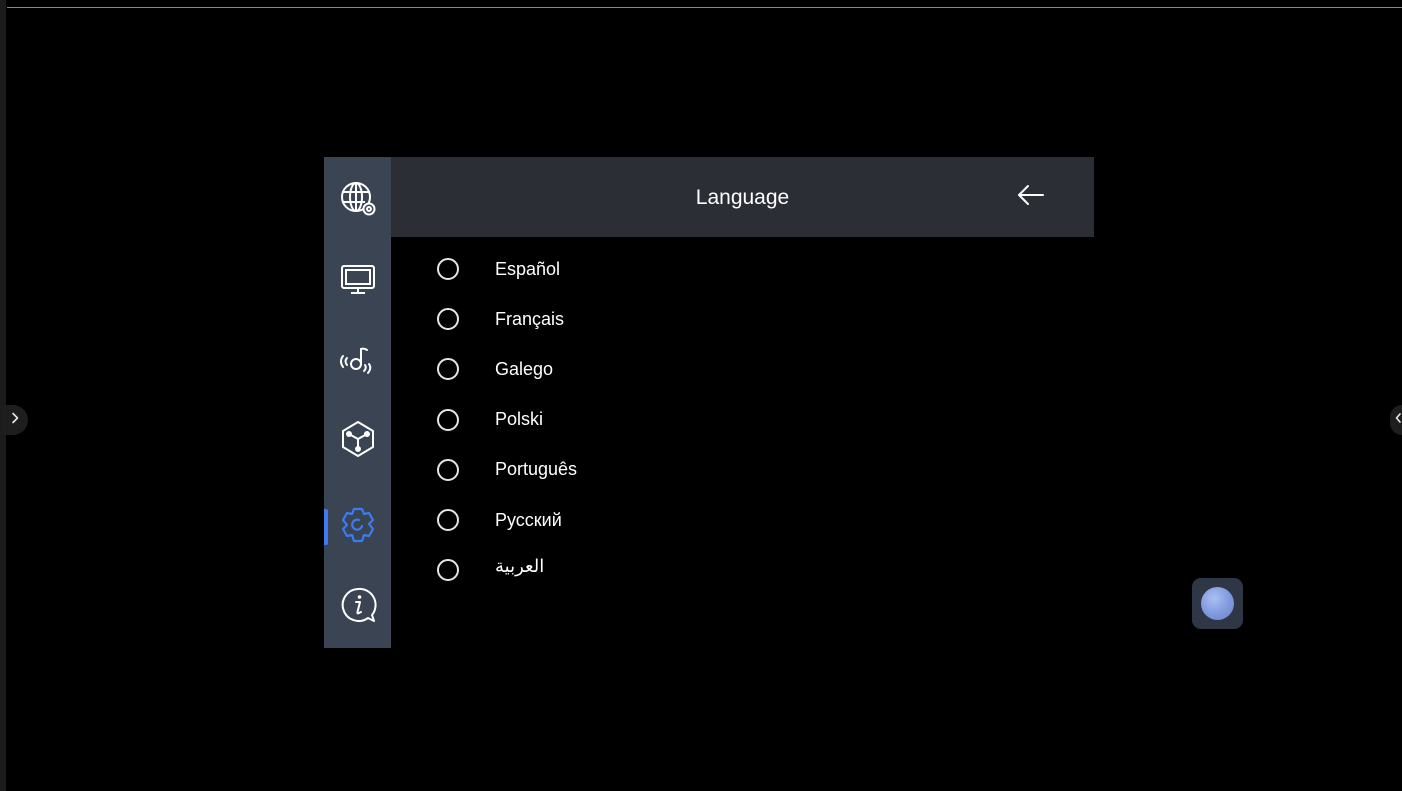  I want to click on monitor-icon, so click(358, 279).